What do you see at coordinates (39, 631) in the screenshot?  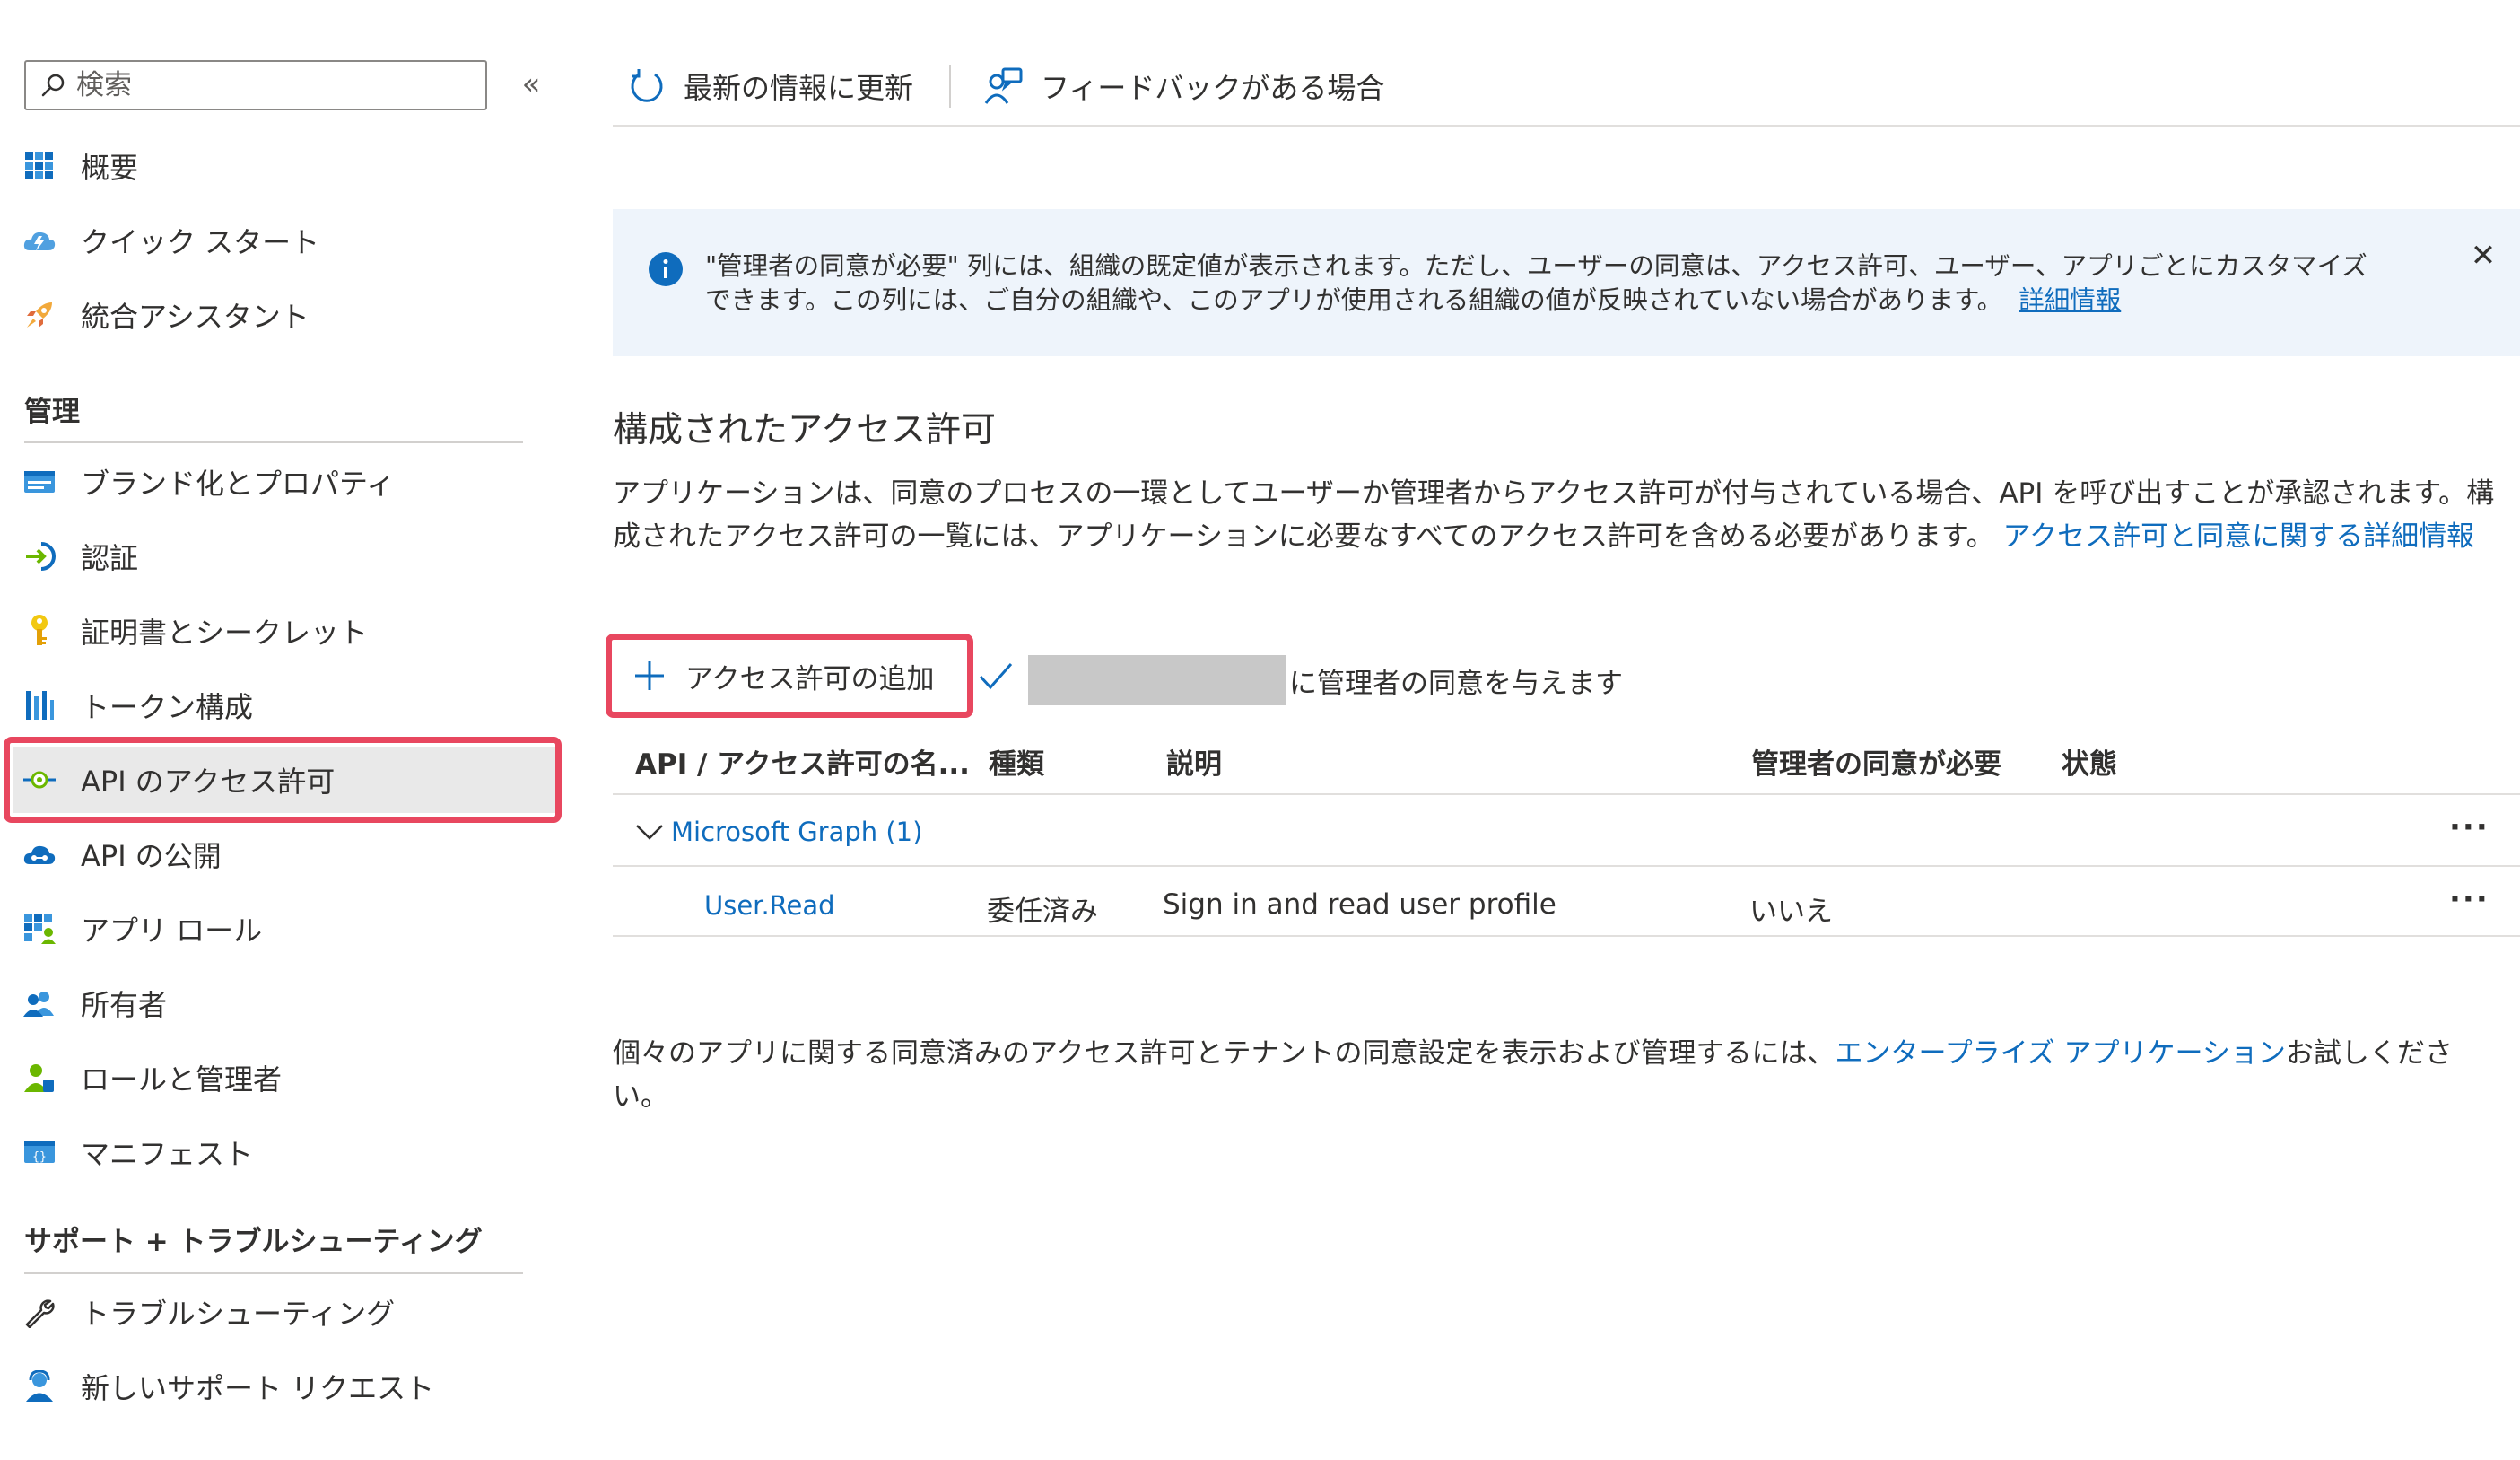 I see `key-icon` at bounding box center [39, 631].